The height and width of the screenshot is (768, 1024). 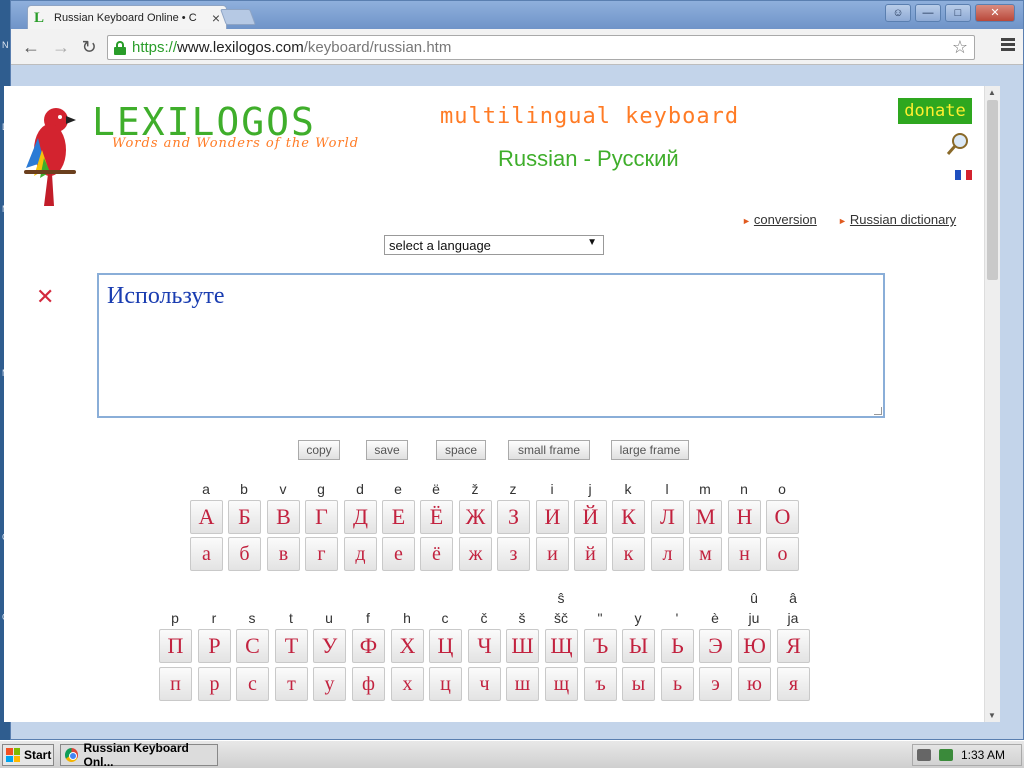 I want to click on close-window-button: ✕, so click(x=995, y=13).